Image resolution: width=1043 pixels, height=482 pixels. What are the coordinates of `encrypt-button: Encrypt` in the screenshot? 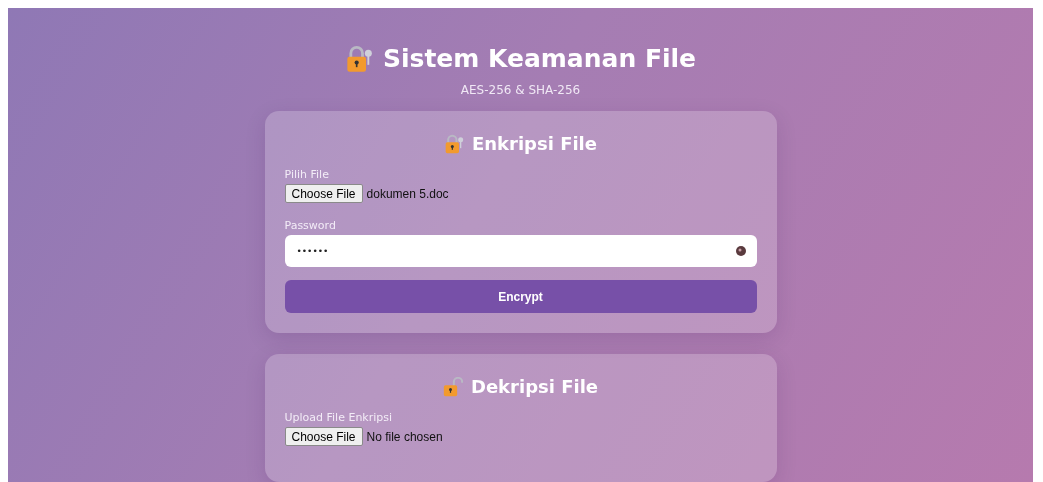 It's located at (520, 296).